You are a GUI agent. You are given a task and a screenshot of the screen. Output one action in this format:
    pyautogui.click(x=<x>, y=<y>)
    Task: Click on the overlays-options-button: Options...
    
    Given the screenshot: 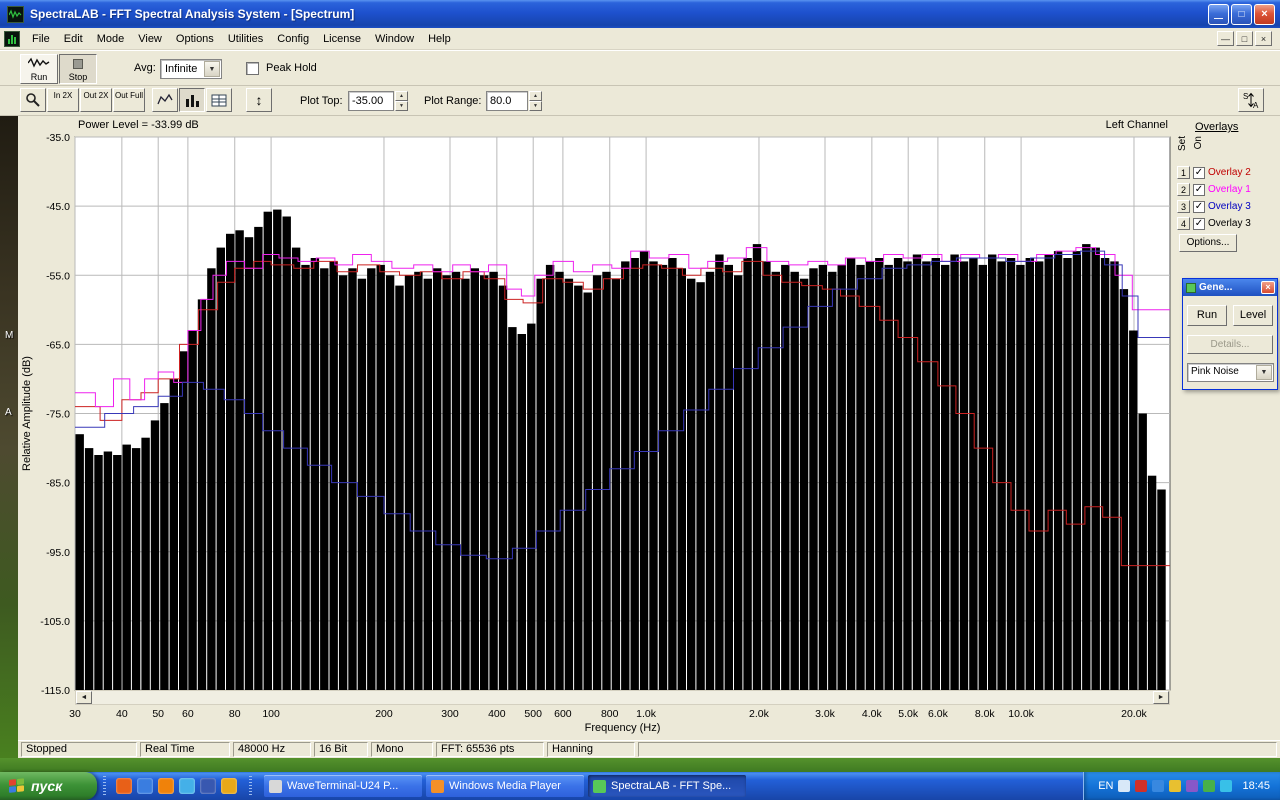 What is the action you would take?
    pyautogui.click(x=1208, y=243)
    